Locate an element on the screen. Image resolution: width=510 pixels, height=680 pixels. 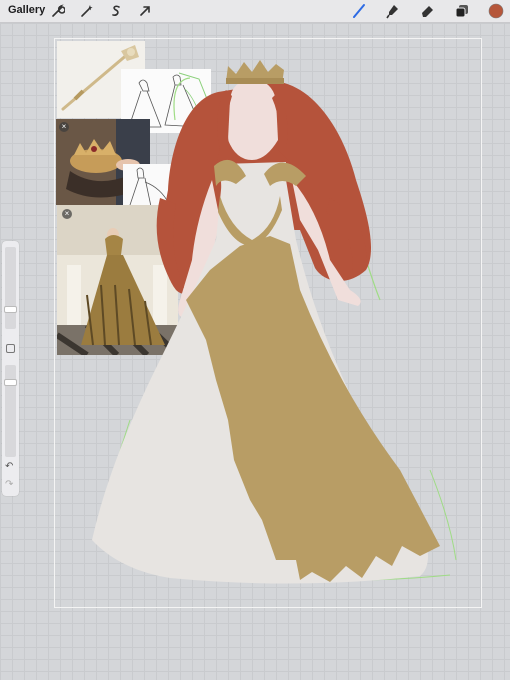
modify-button is located at coordinates (10, 348).